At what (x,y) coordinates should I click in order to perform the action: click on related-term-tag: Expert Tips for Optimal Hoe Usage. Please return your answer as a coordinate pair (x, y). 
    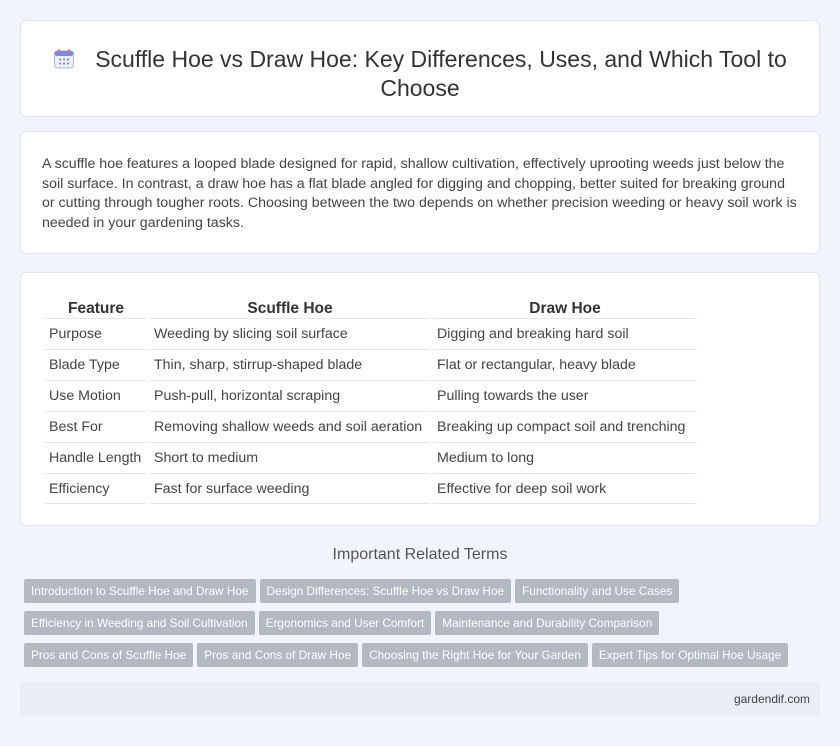
    Looking at the image, I should click on (690, 655).